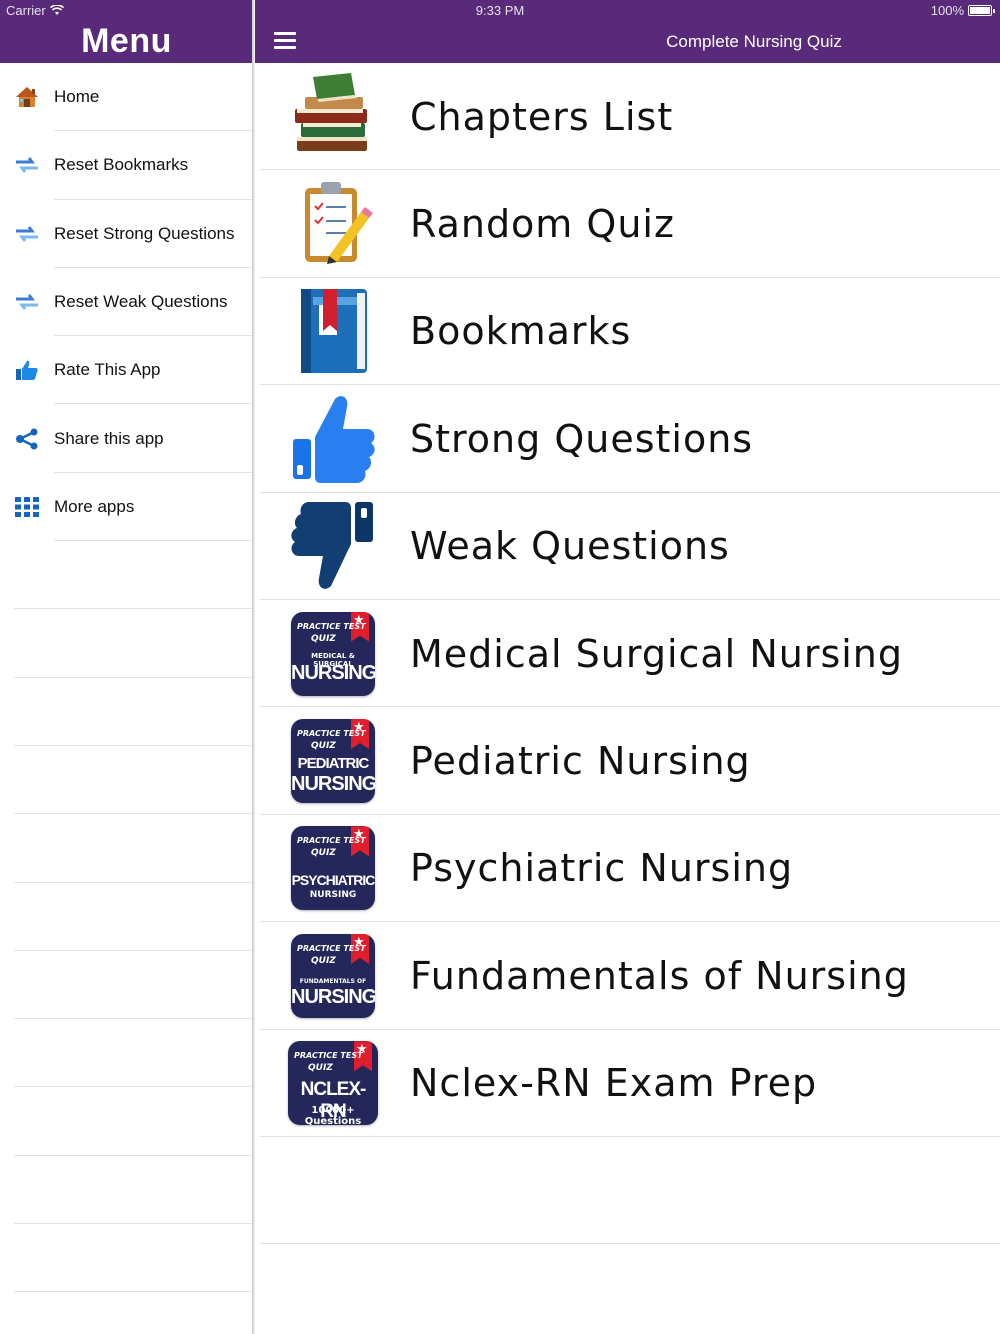 The image size is (1000, 1334). I want to click on badge-line: FUNDAMENTALS OF, so click(333, 981).